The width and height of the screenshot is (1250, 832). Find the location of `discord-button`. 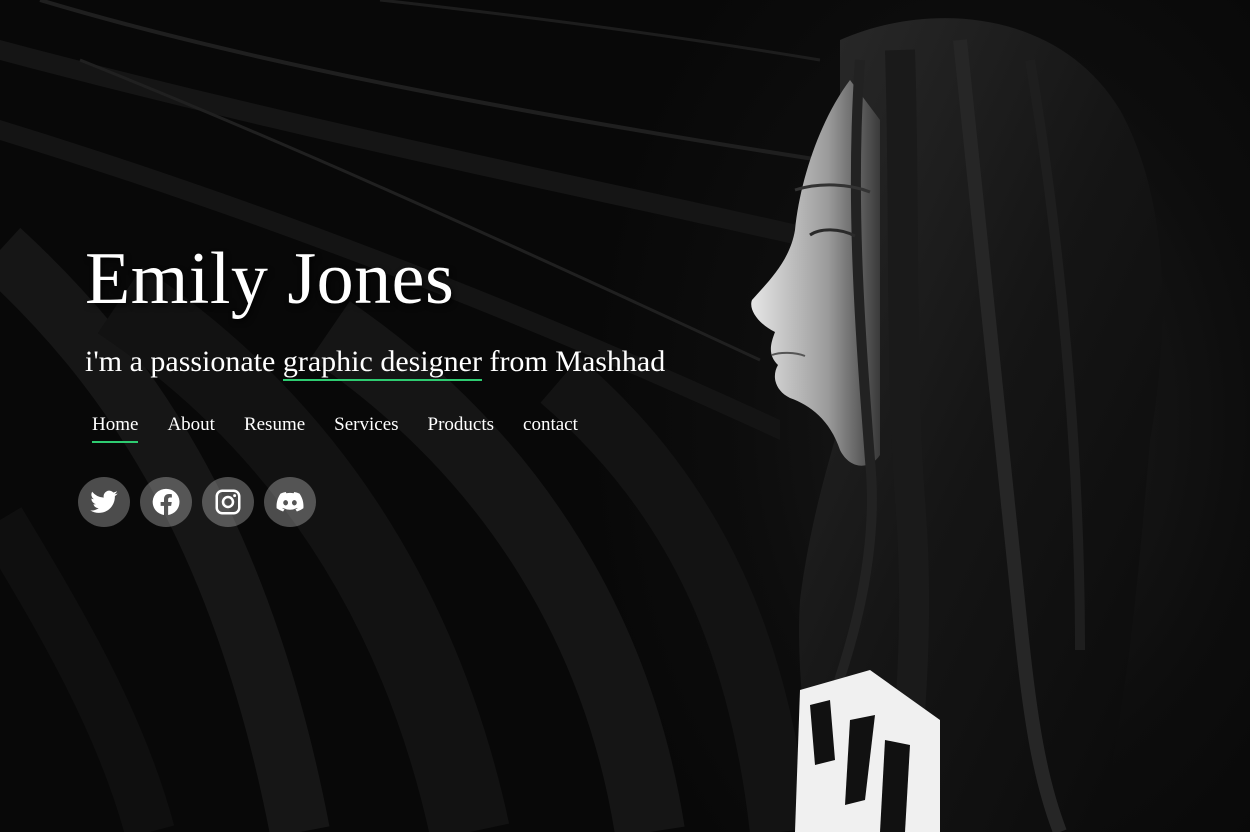

discord-button is located at coordinates (290, 502).